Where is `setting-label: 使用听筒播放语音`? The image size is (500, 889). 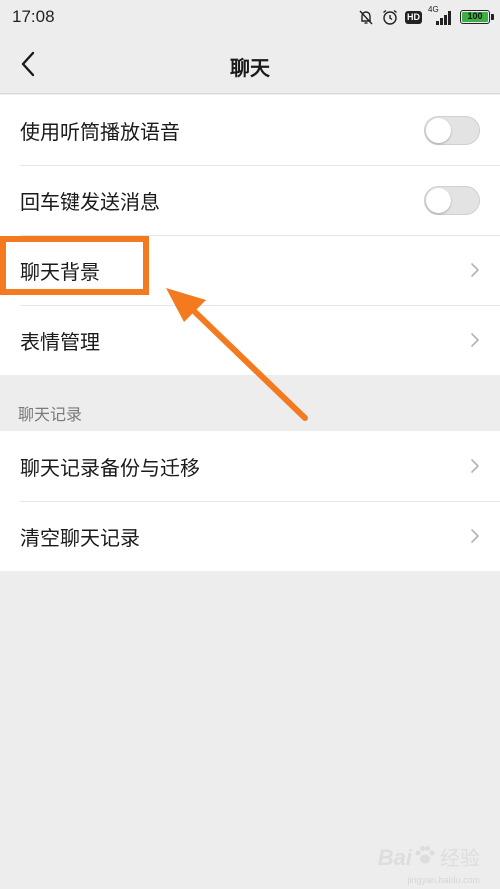
setting-label: 使用听筒播放语音 is located at coordinates (100, 131).